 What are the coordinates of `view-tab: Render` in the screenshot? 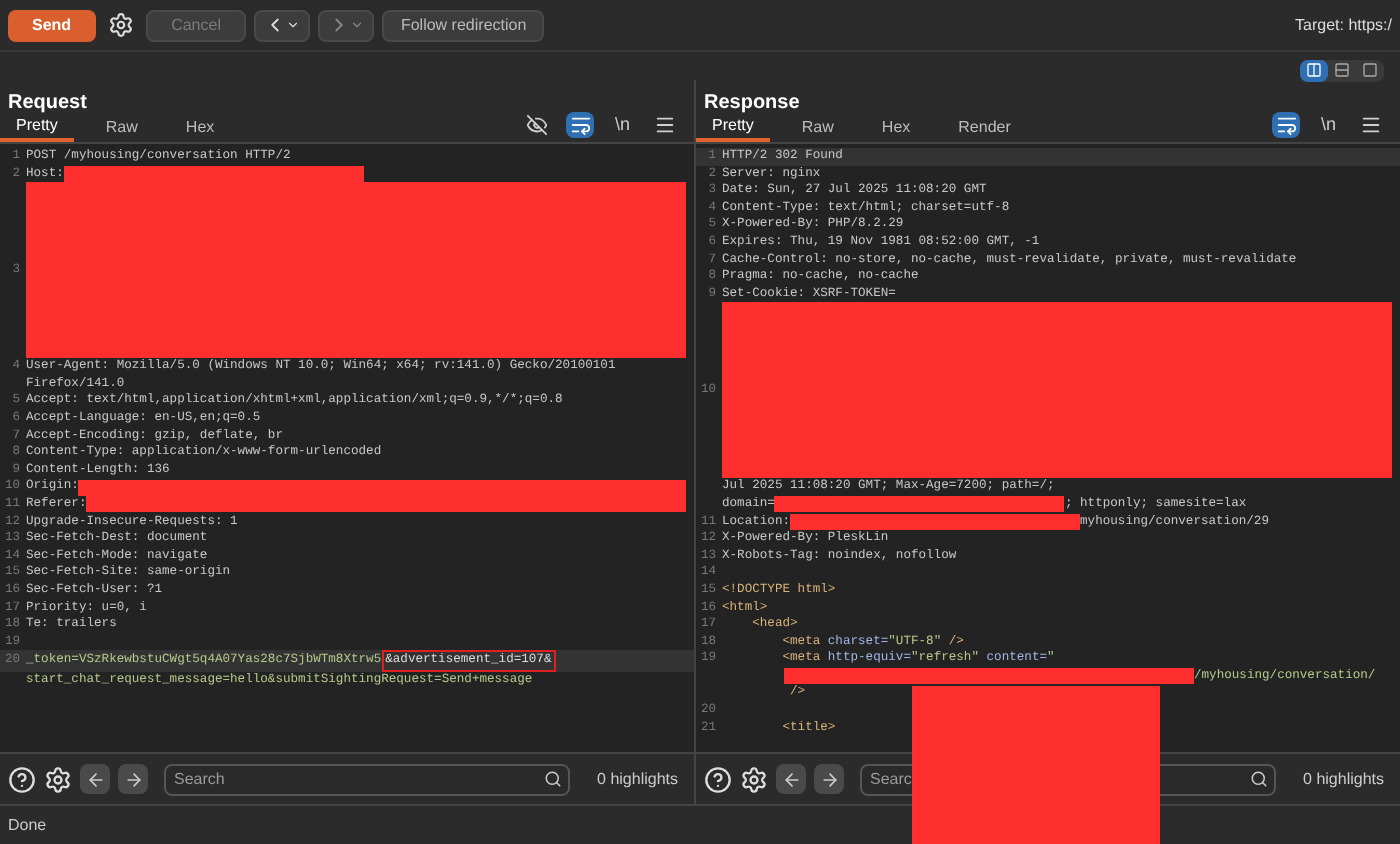 It's located at (984, 128).